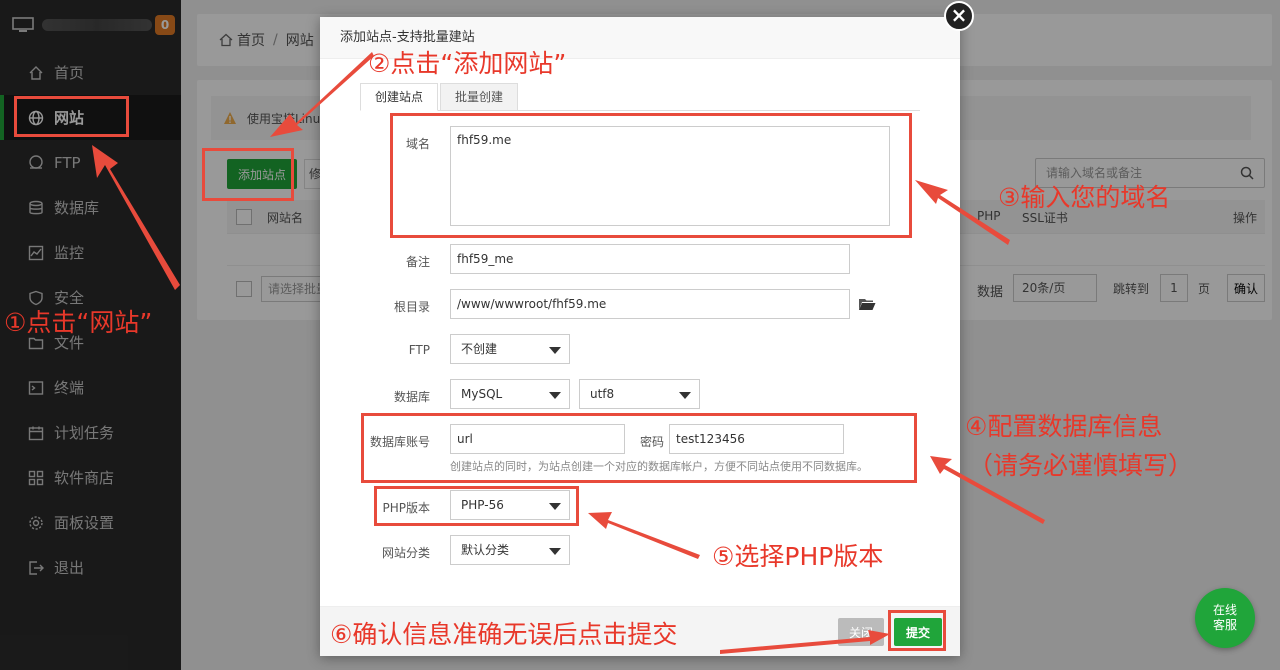  What do you see at coordinates (639, 448) in the screenshot?
I see `highlight-db-info` at bounding box center [639, 448].